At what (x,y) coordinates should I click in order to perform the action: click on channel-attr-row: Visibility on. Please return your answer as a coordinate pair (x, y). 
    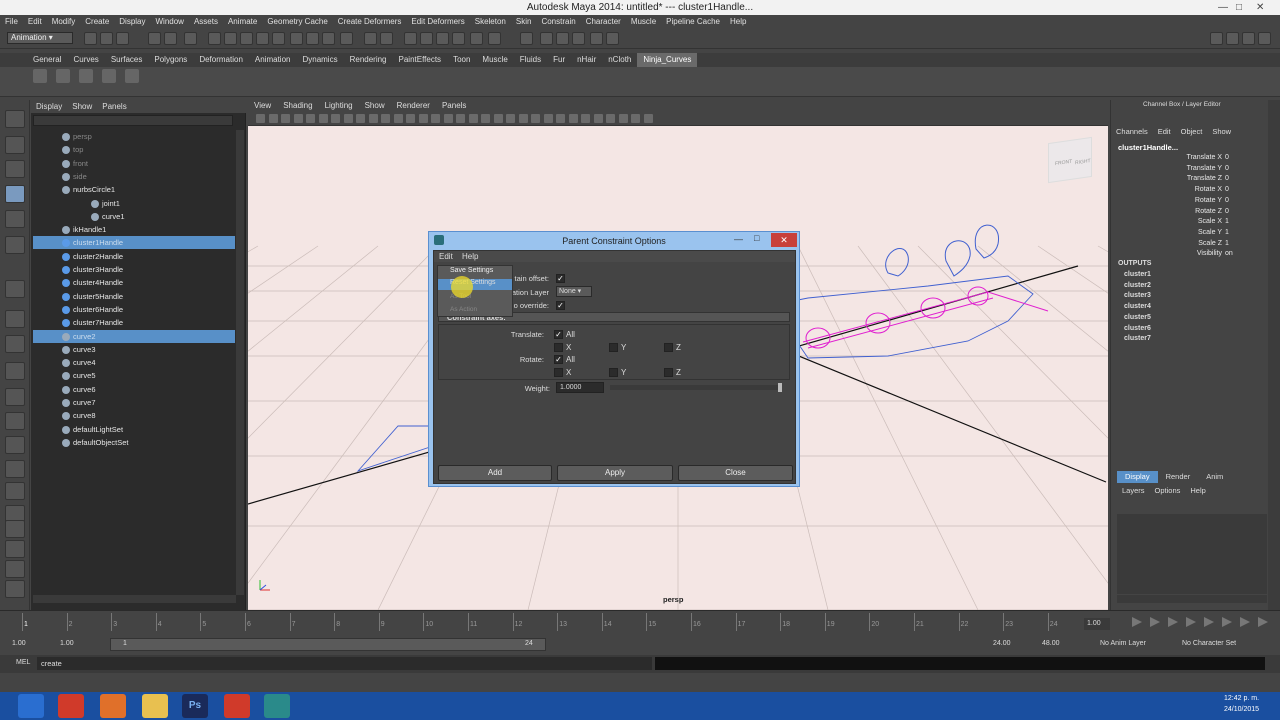
    Looking at the image, I should click on (1193, 254).